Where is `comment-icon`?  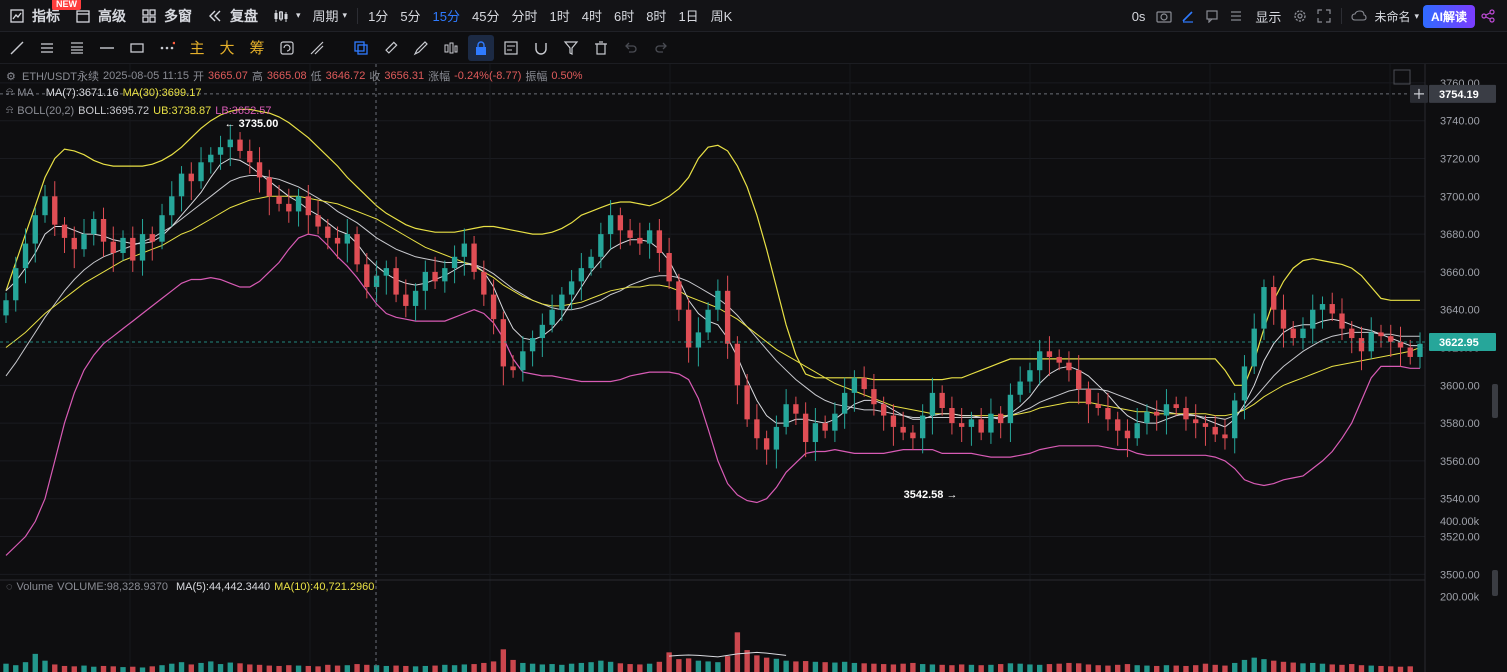 comment-icon is located at coordinates (1212, 16).